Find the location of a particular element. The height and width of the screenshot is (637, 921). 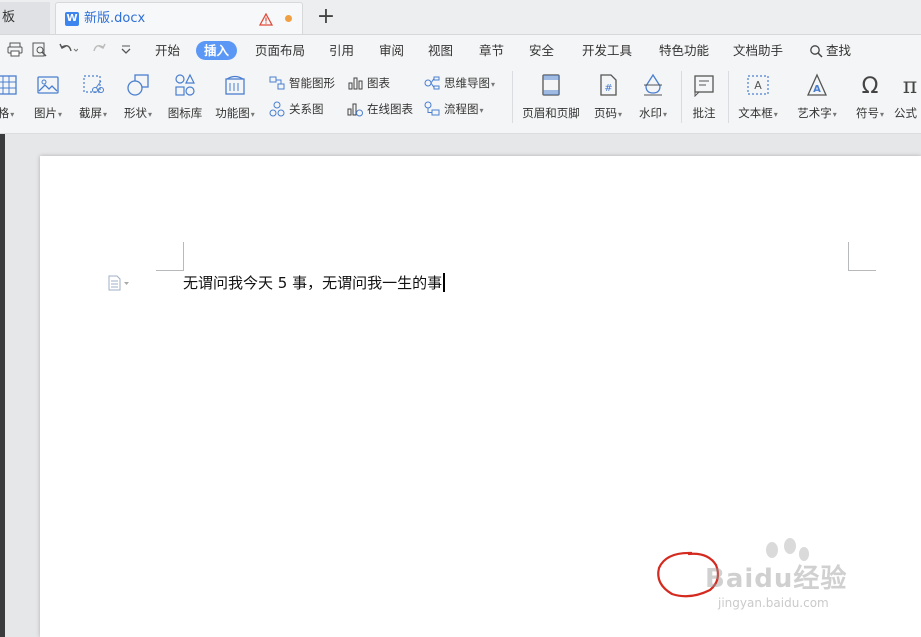

icon-library-icon is located at coordinates (185, 84).